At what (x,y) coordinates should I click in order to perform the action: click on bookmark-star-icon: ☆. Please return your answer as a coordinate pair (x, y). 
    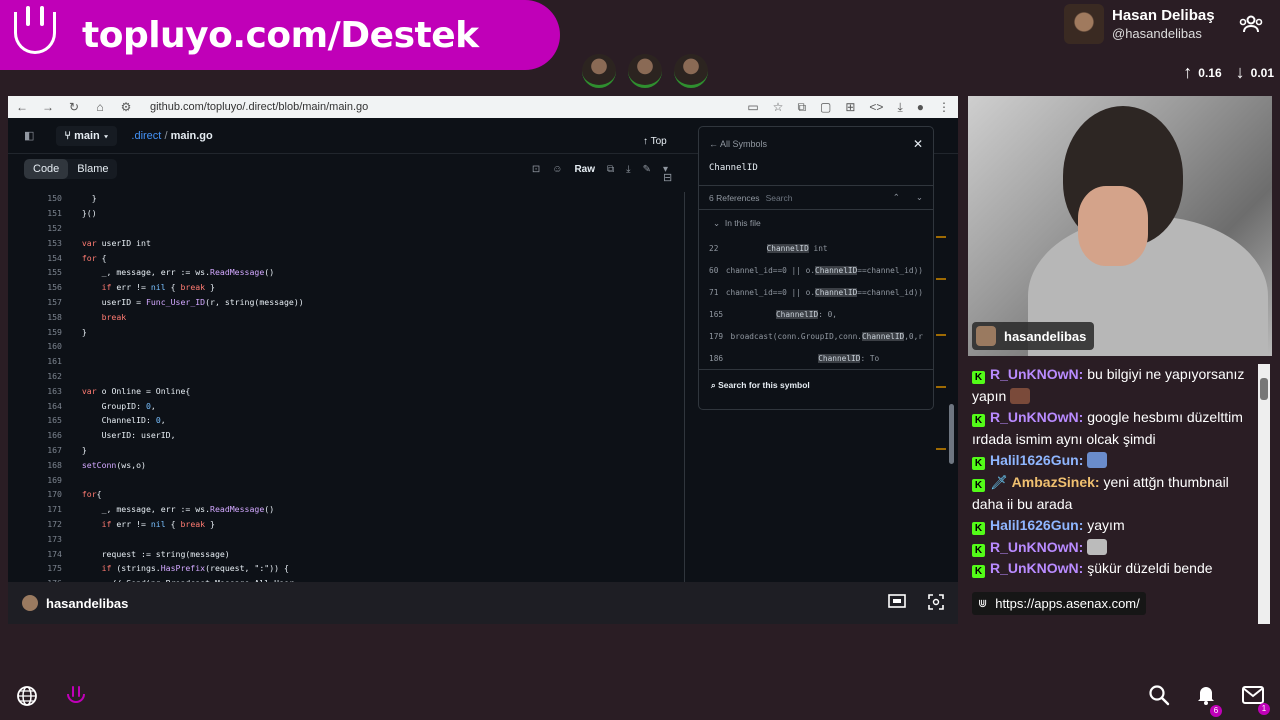
    Looking at the image, I should click on (778, 107).